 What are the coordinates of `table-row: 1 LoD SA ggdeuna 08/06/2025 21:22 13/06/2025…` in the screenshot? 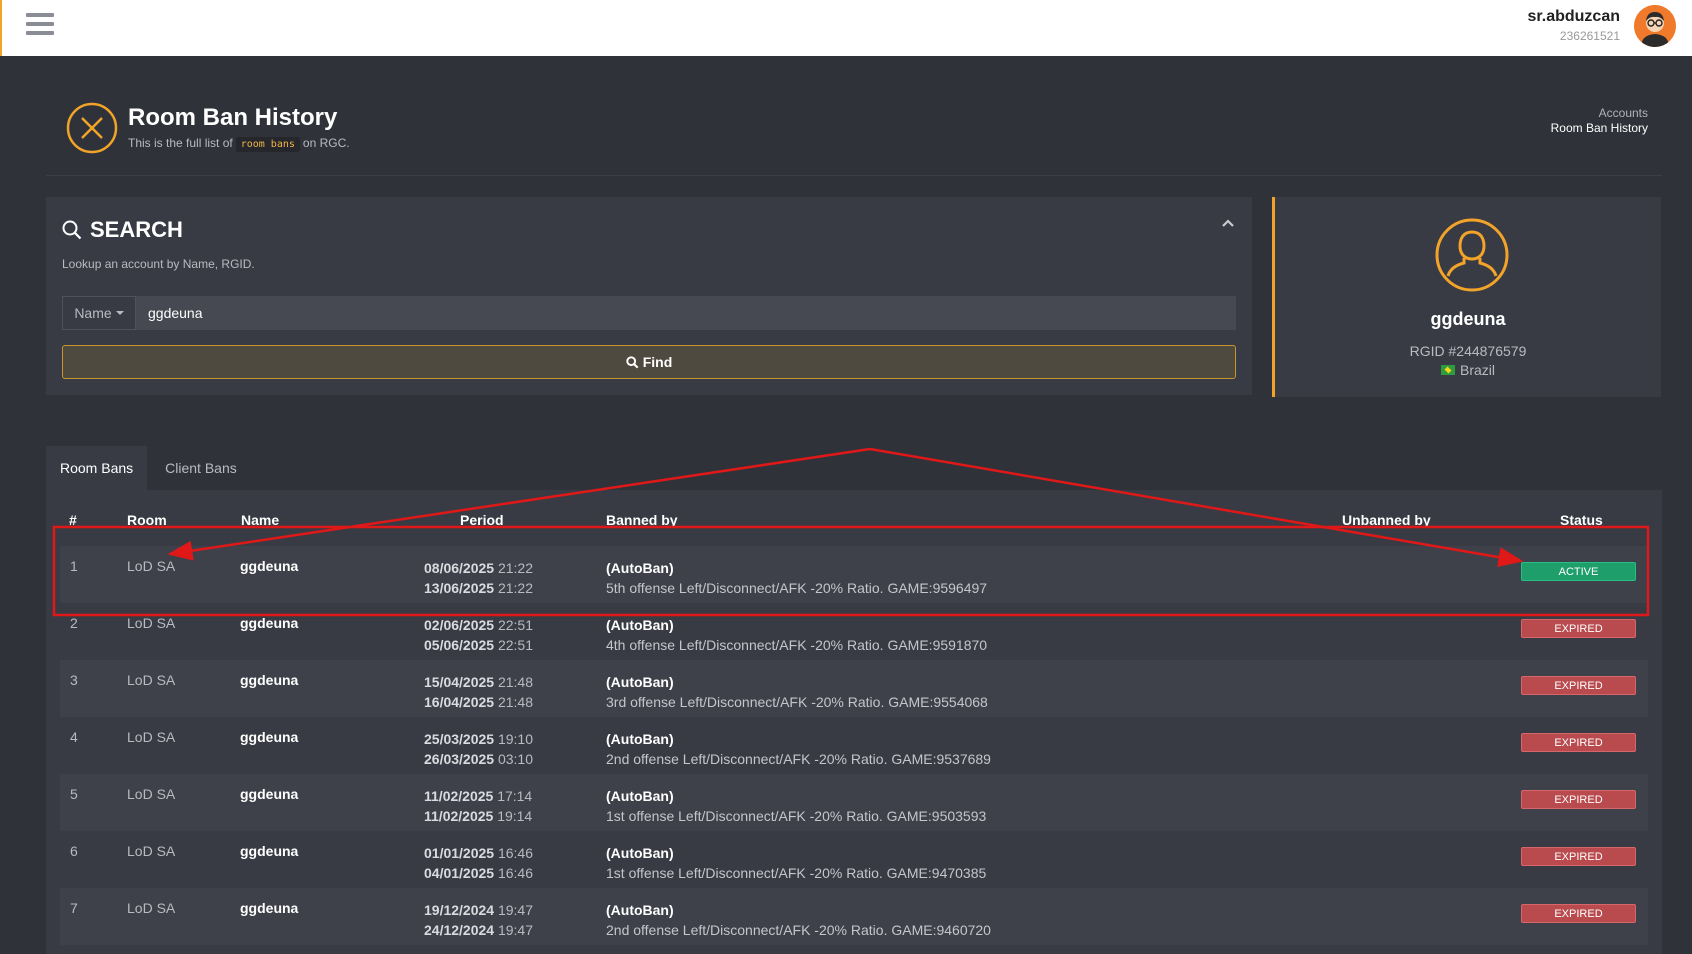 It's located at (854, 574).